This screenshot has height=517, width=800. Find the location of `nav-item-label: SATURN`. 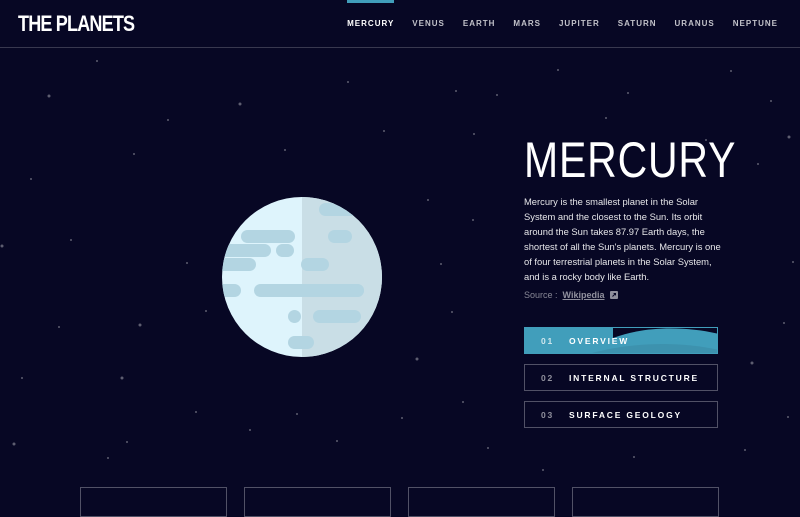

nav-item-label: SATURN is located at coordinates (637, 23).